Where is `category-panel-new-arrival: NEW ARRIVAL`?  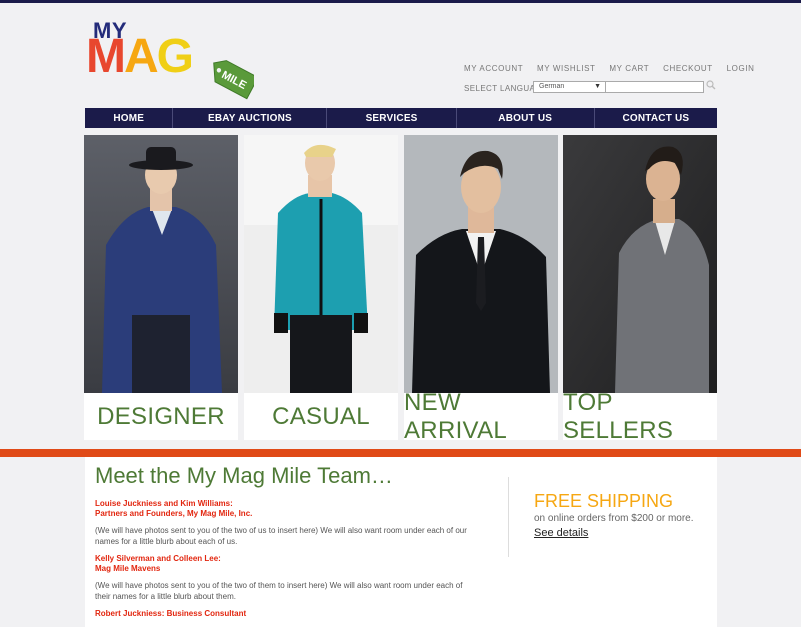 category-panel-new-arrival: NEW ARRIVAL is located at coordinates (481, 289).